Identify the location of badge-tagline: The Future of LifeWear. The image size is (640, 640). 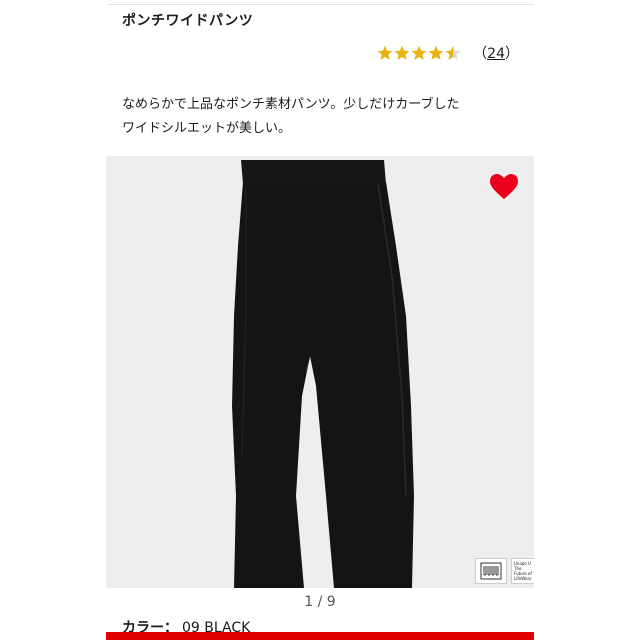
(523, 573).